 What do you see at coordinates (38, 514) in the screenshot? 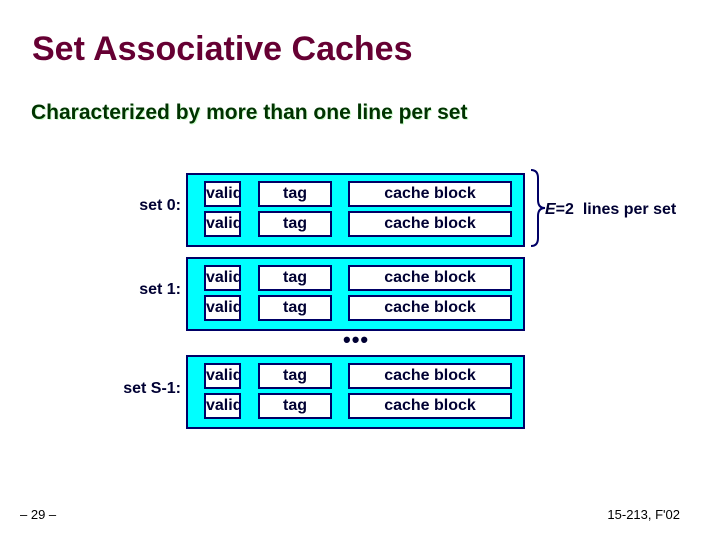
I see `page-number: – 29 –` at bounding box center [38, 514].